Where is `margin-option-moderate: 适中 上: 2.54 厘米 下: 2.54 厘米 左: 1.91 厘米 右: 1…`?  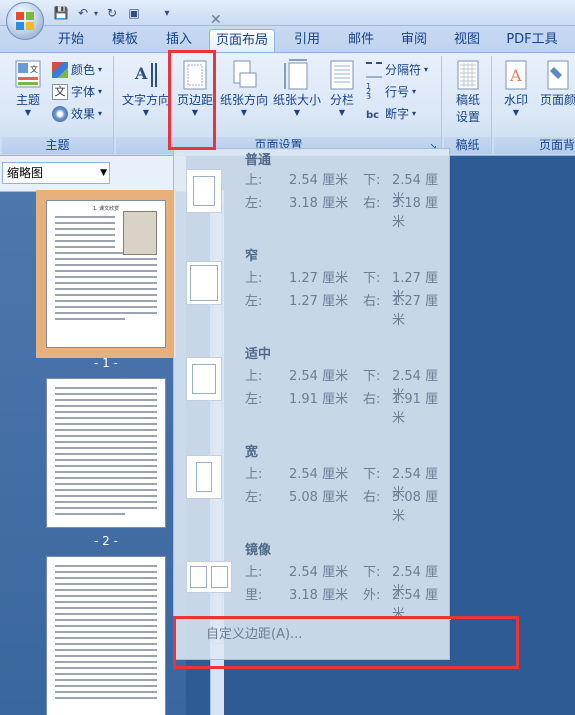
margin-option-moderate: 适中 上: 2.54 厘米 下: 2.54 厘米 左: 1.91 厘米 右: 1… is located at coordinates (312, 392).